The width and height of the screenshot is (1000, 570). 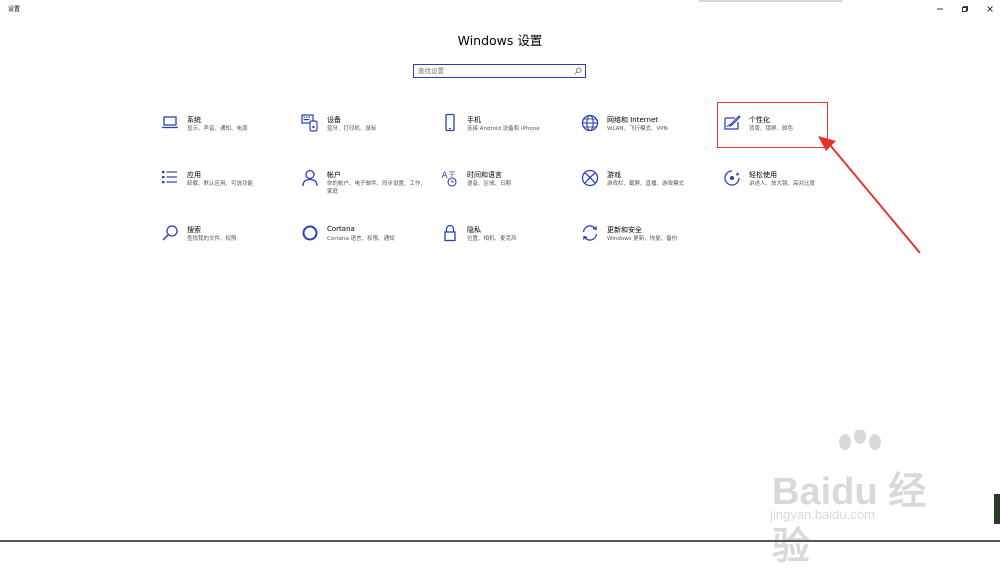 I want to click on baidu-watermark: Baidu 经验 jingyan.baidu.com, so click(x=860, y=499).